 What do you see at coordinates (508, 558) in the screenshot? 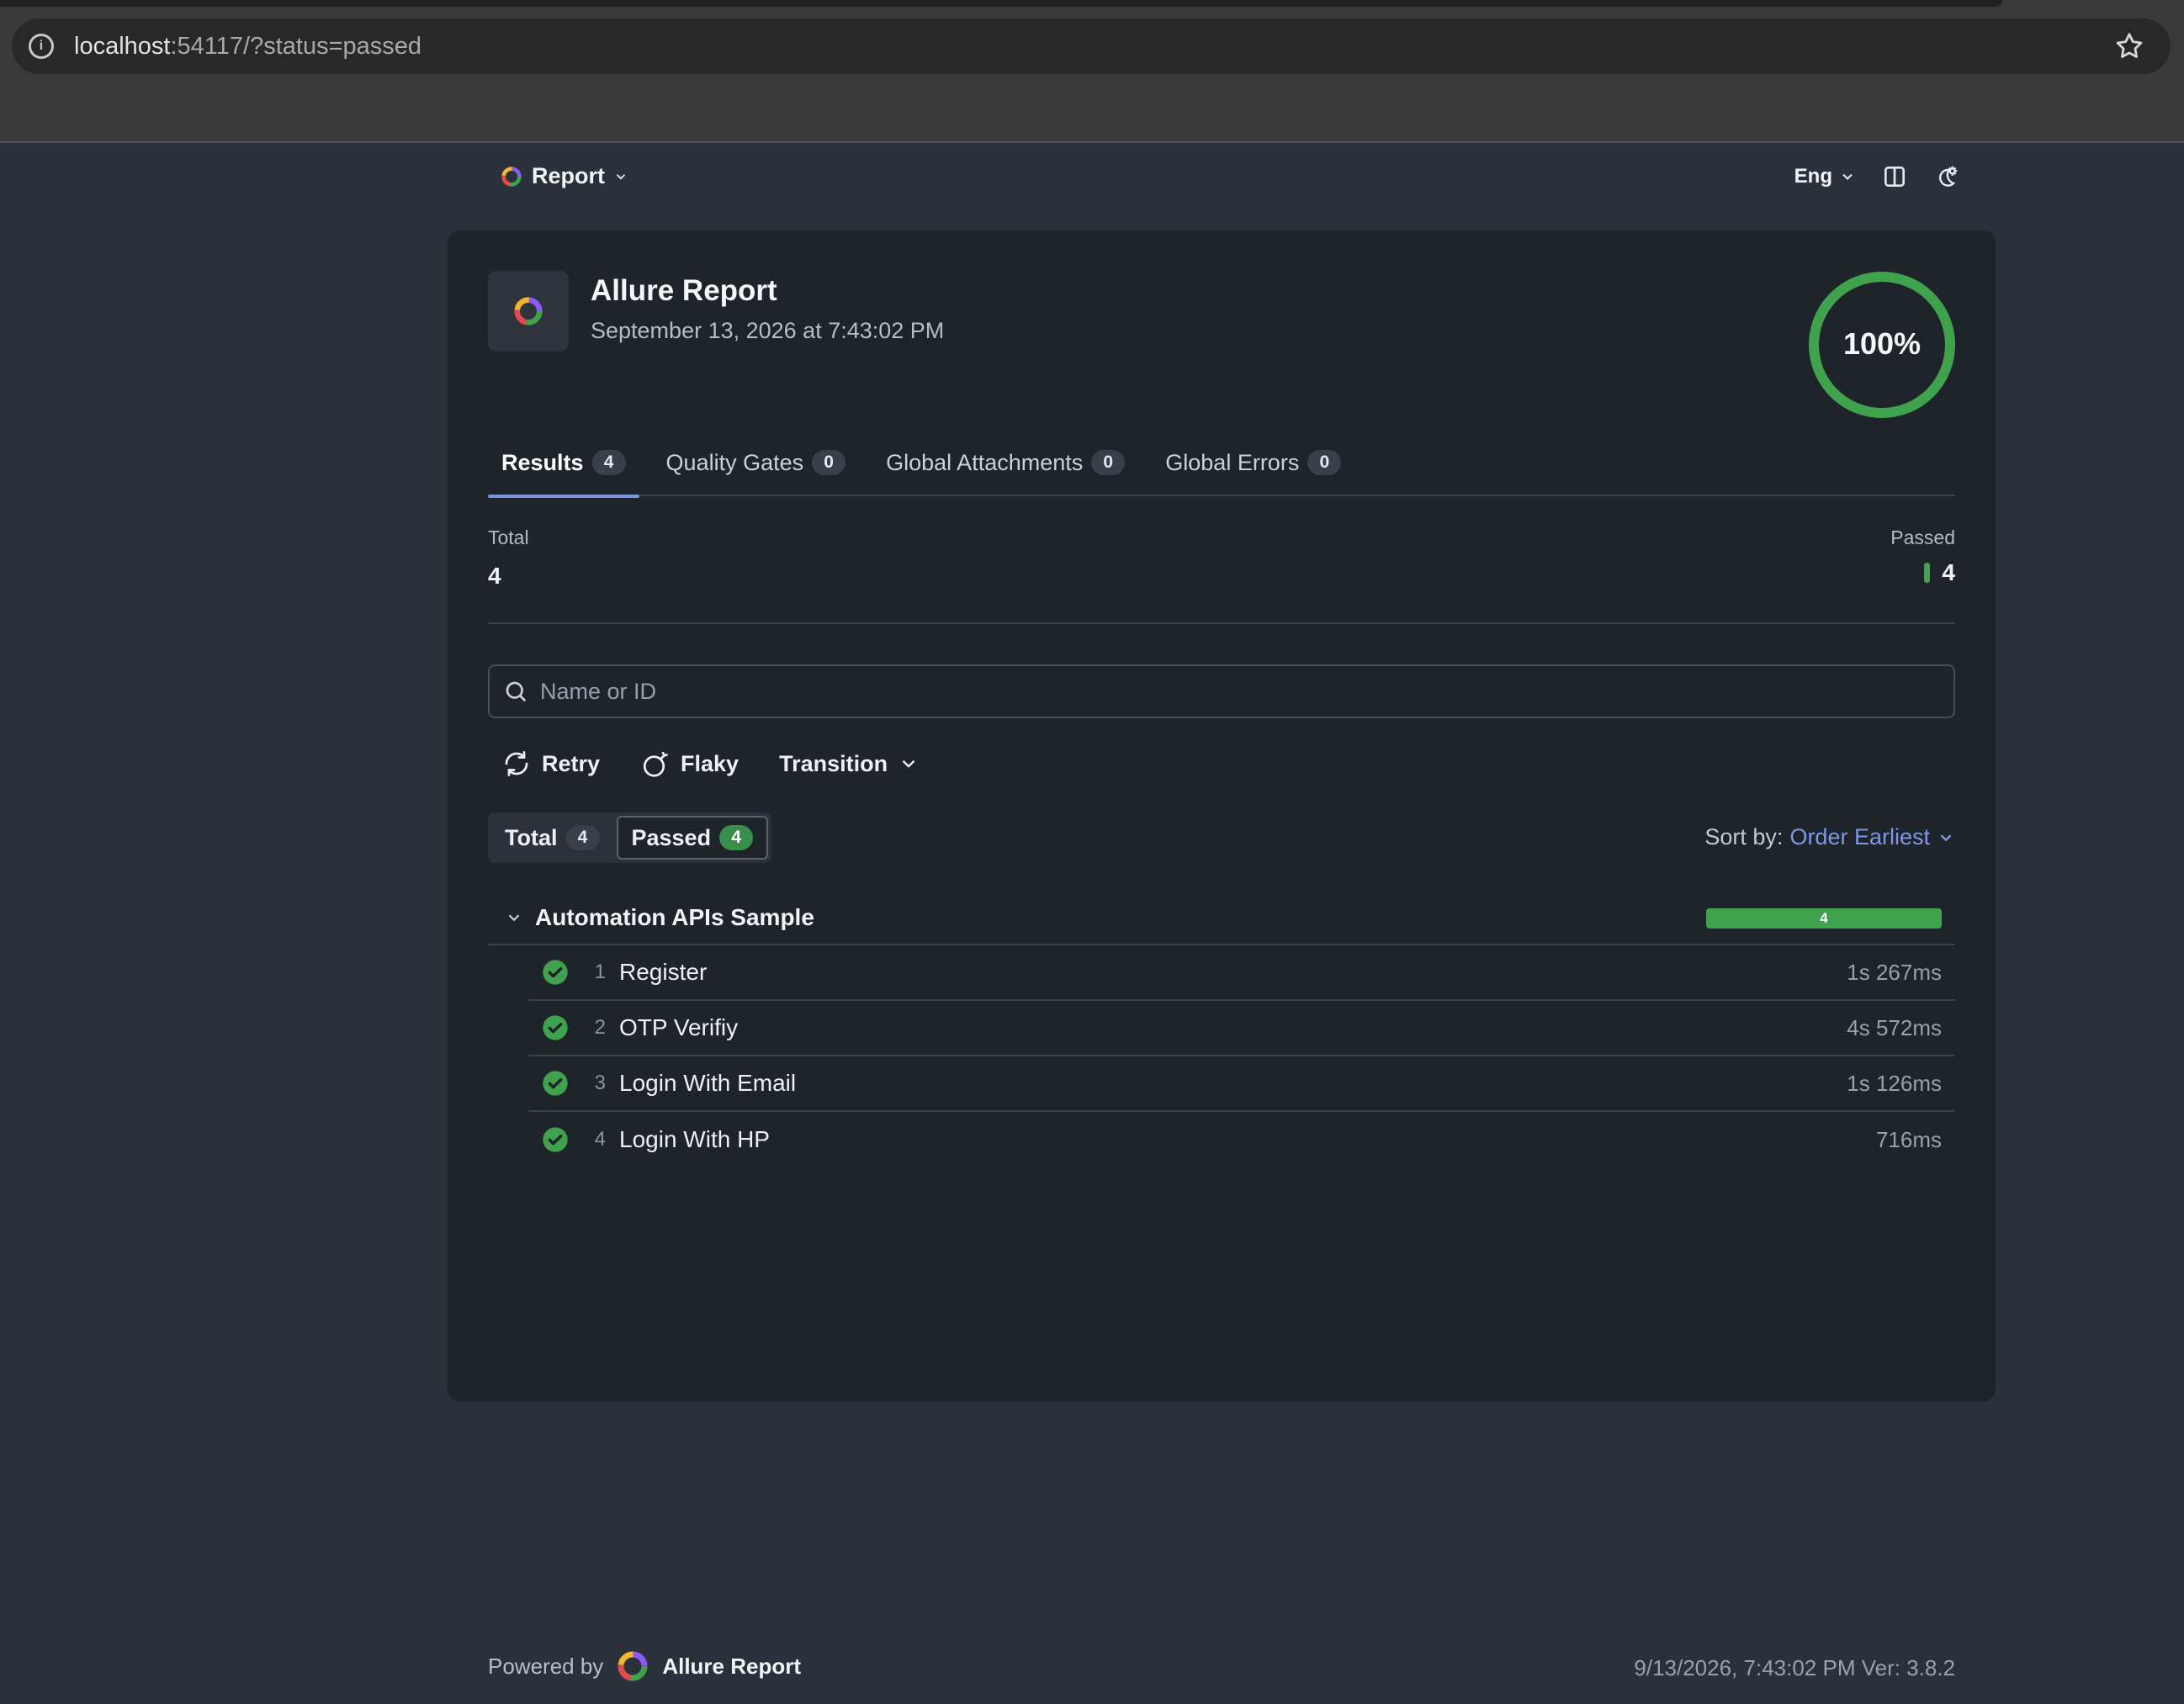
I see `stat-total: Total 4` at bounding box center [508, 558].